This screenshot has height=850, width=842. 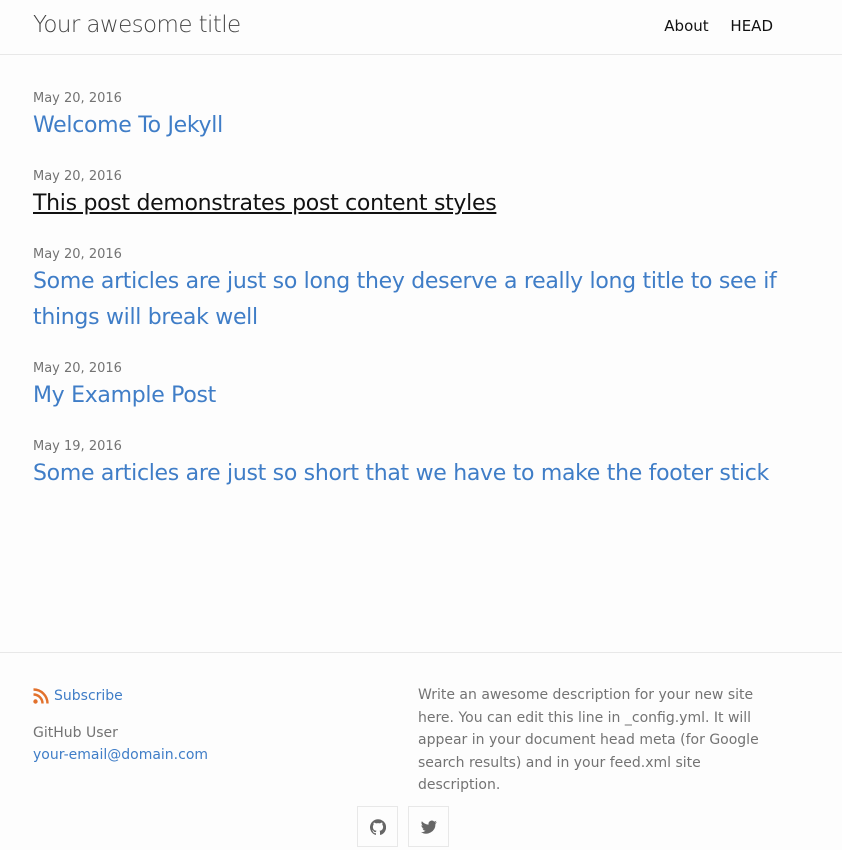 I want to click on site-title-link: Your awesome title, so click(x=137, y=25).